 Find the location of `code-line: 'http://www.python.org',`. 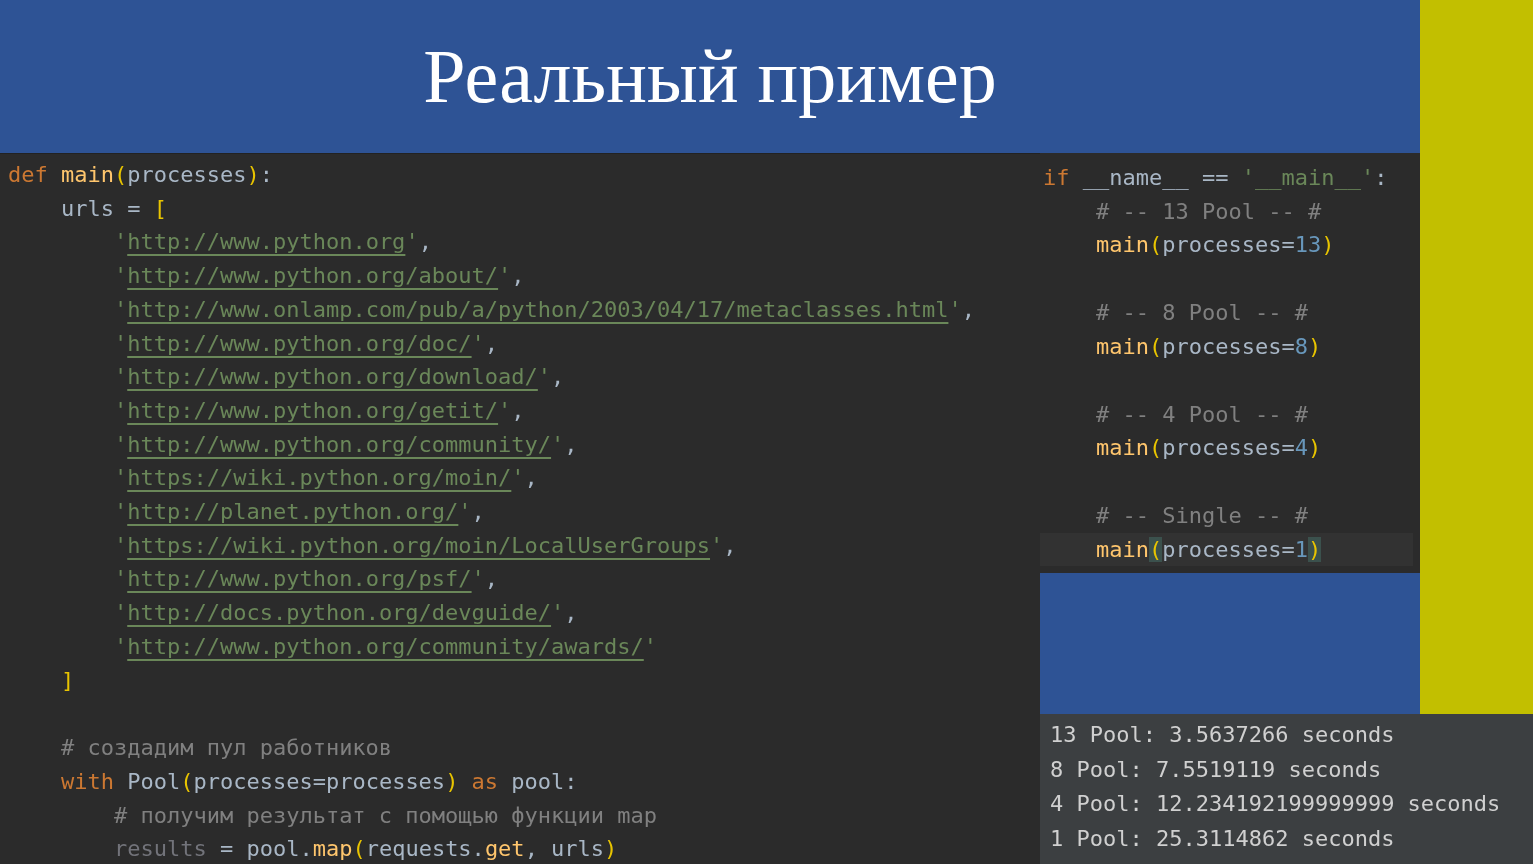

code-line: 'http://www.python.org', is located at coordinates (272, 242).